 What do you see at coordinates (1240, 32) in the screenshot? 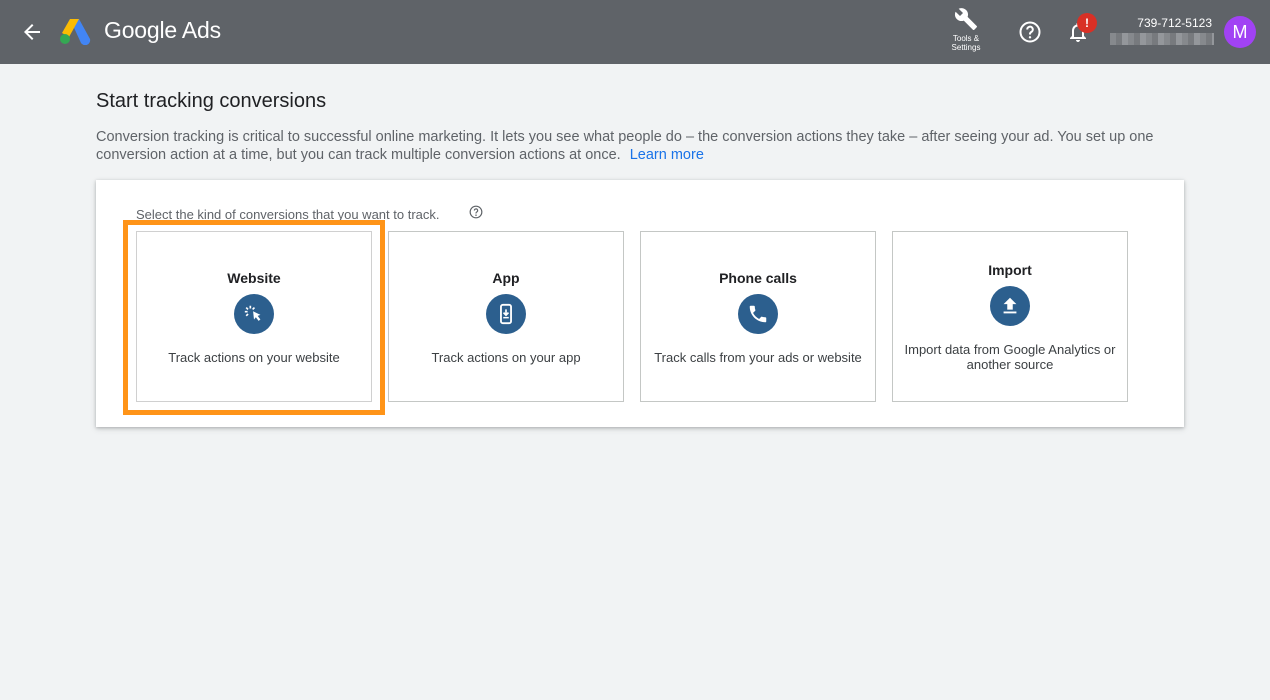
I see `avatar: M` at bounding box center [1240, 32].